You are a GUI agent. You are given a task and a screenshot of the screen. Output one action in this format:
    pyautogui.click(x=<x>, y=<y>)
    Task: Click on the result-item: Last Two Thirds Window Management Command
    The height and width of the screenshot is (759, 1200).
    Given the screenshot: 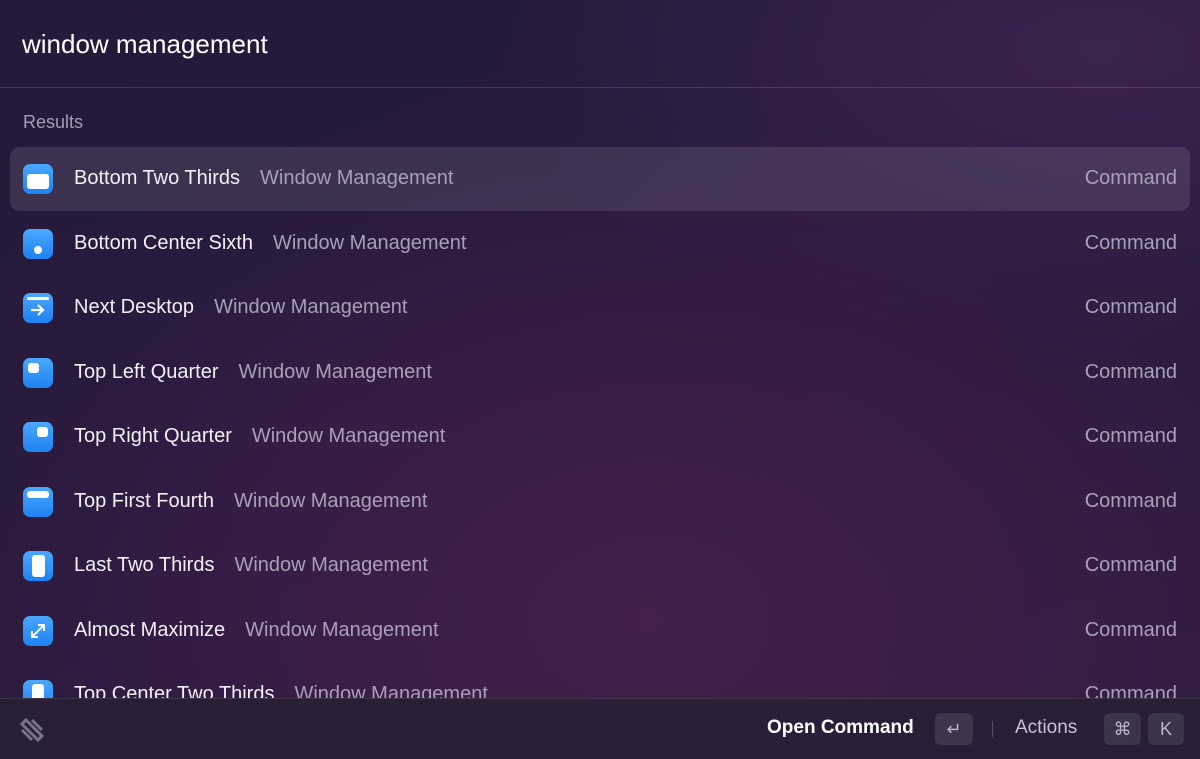 What is the action you would take?
    pyautogui.click(x=600, y=566)
    